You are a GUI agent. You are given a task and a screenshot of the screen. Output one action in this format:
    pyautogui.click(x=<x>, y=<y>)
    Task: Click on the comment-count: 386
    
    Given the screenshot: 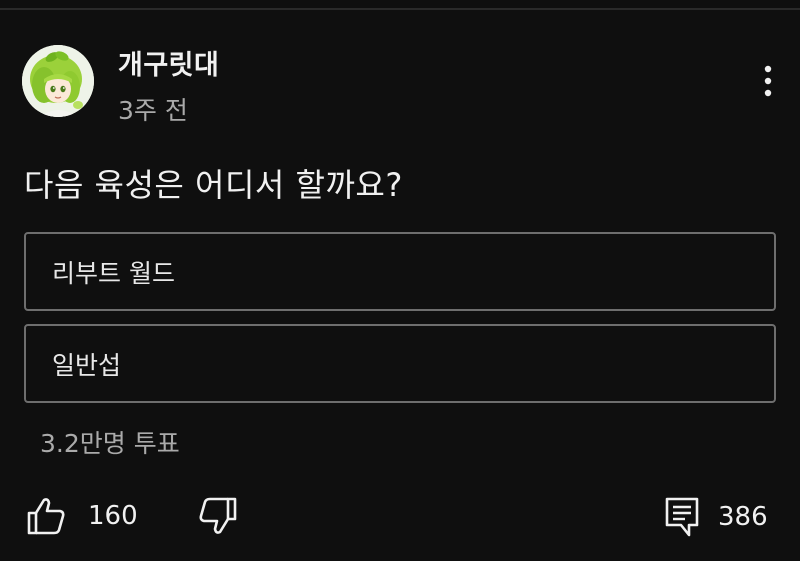 What is the action you would take?
    pyautogui.click(x=743, y=517)
    